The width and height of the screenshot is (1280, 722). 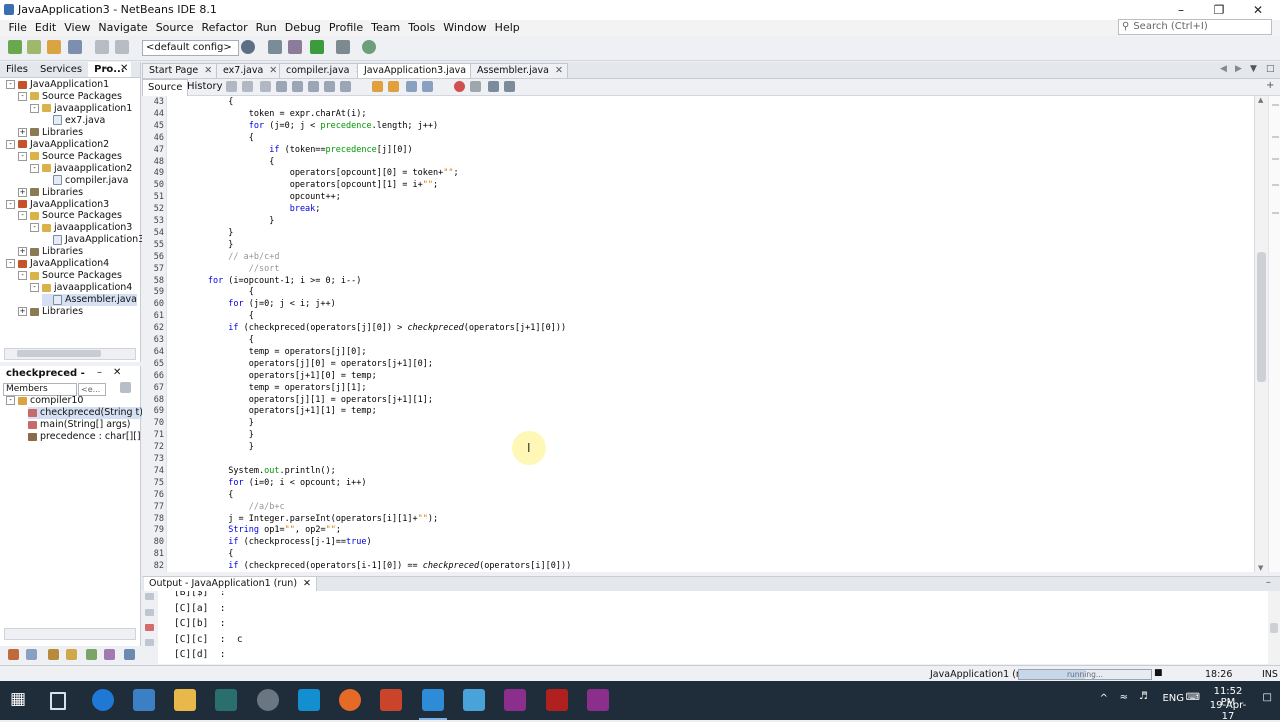 I want to click on tree-item: - JavaApplication1, so click(x=57, y=85).